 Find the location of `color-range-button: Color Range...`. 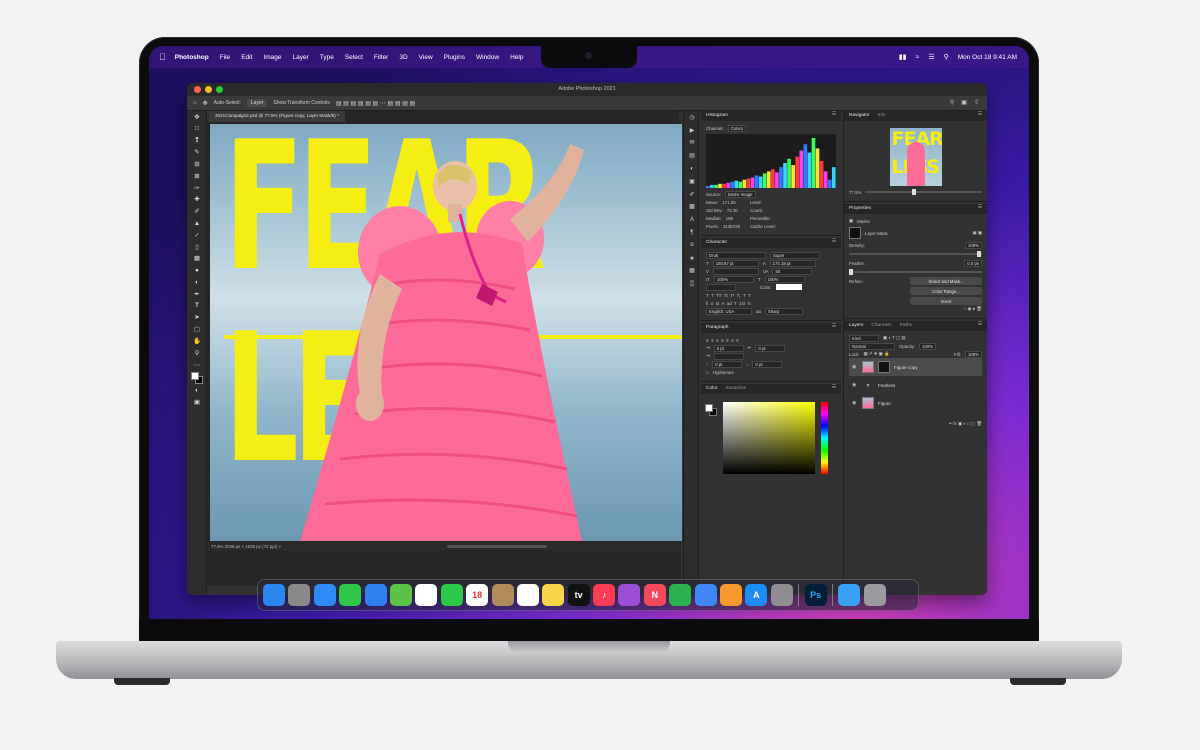

color-range-button: Color Range... is located at coordinates (946, 291).